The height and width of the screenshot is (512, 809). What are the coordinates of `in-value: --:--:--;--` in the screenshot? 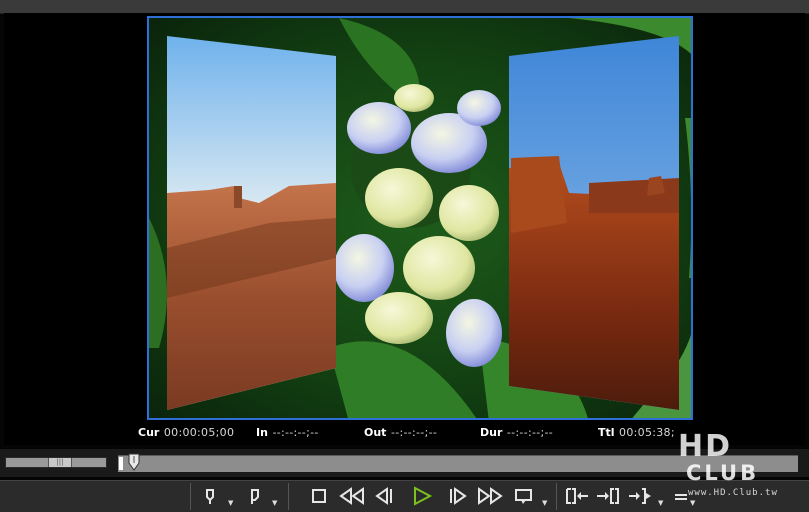 It's located at (295, 432).